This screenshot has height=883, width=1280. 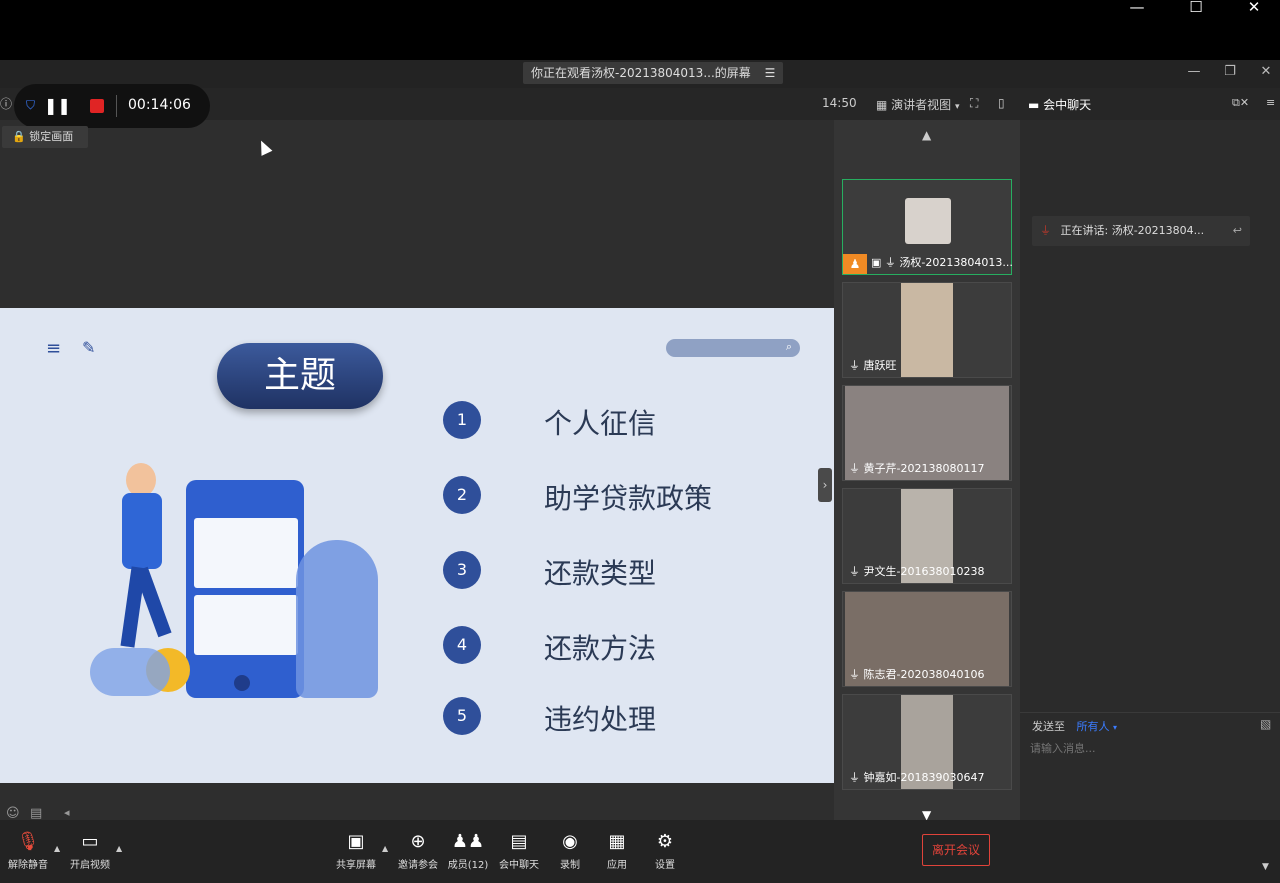 I want to click on maximize-icon: ☐, so click(x=1196, y=8).